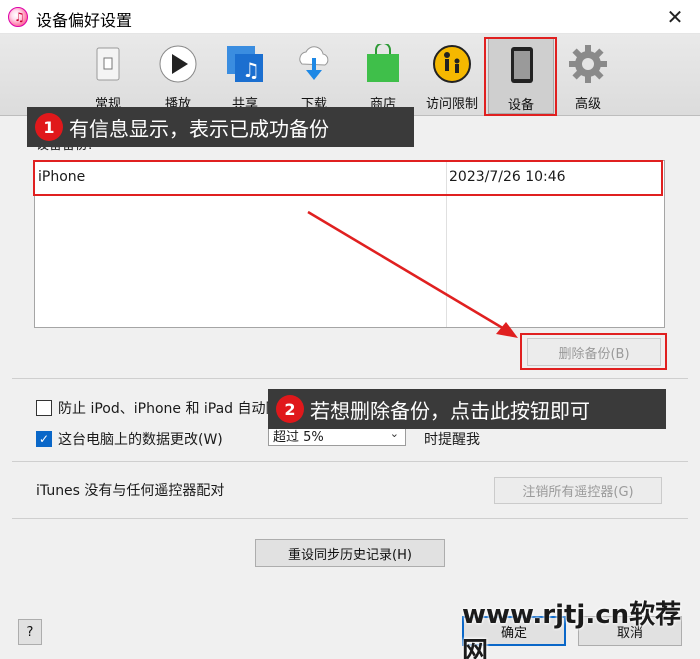 The height and width of the screenshot is (659, 700). I want to click on warn-changes-checkbox: ✓, so click(44, 439).